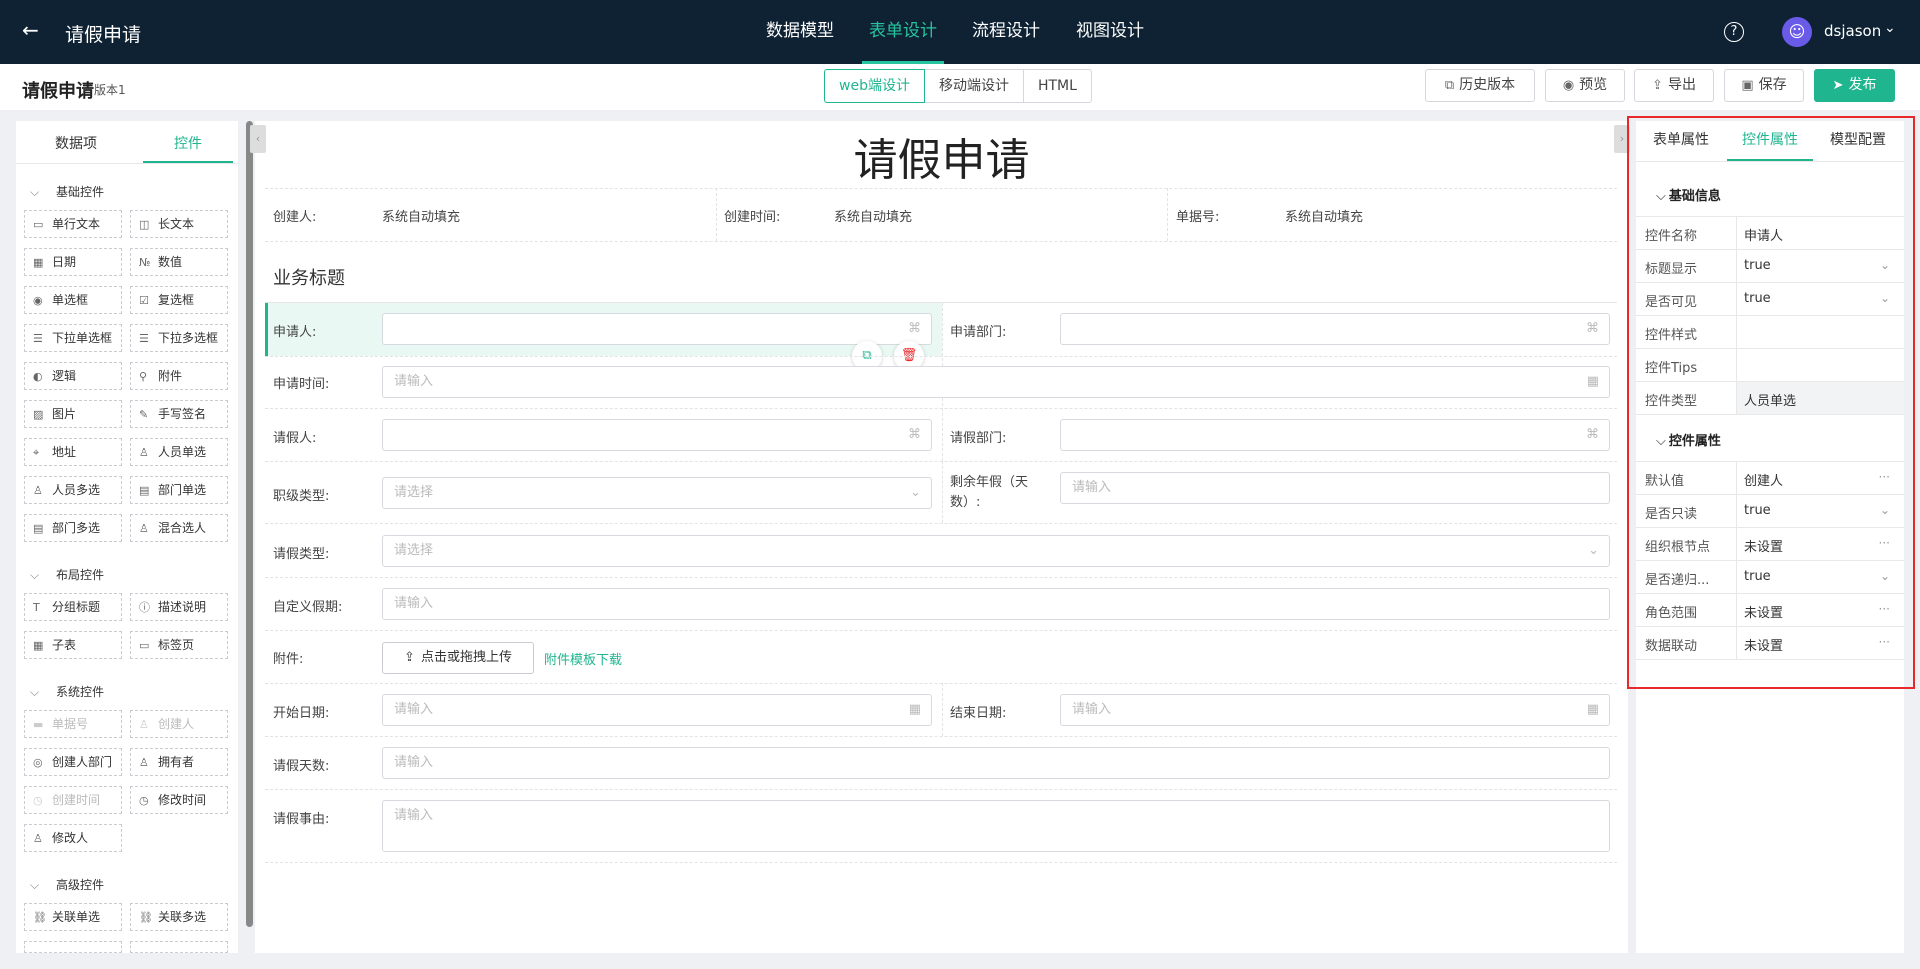 The image size is (1920, 969). What do you see at coordinates (1324, 217) in the screenshot?
I see `doc-number-value: 系统自动填充` at bounding box center [1324, 217].